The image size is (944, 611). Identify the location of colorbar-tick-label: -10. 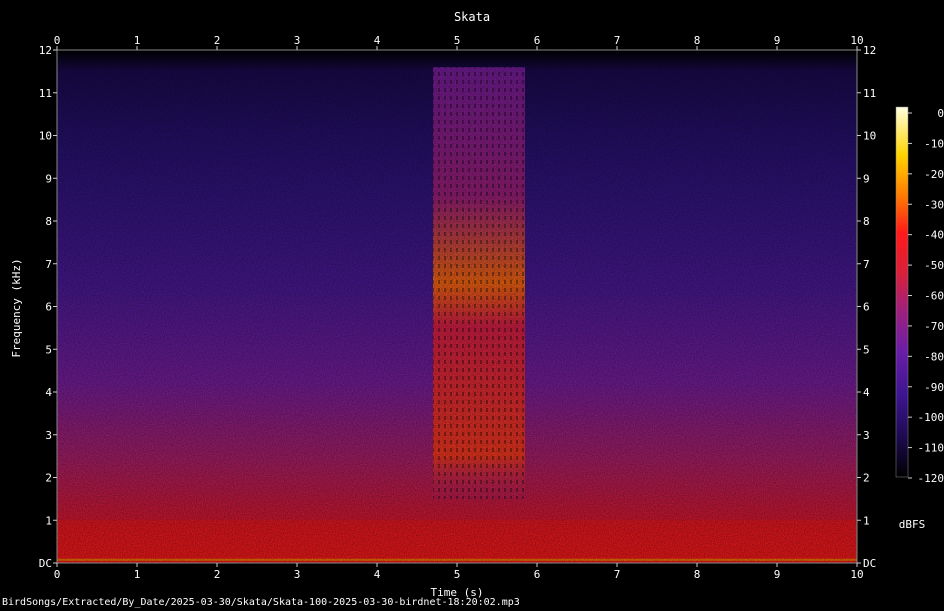
(934, 143).